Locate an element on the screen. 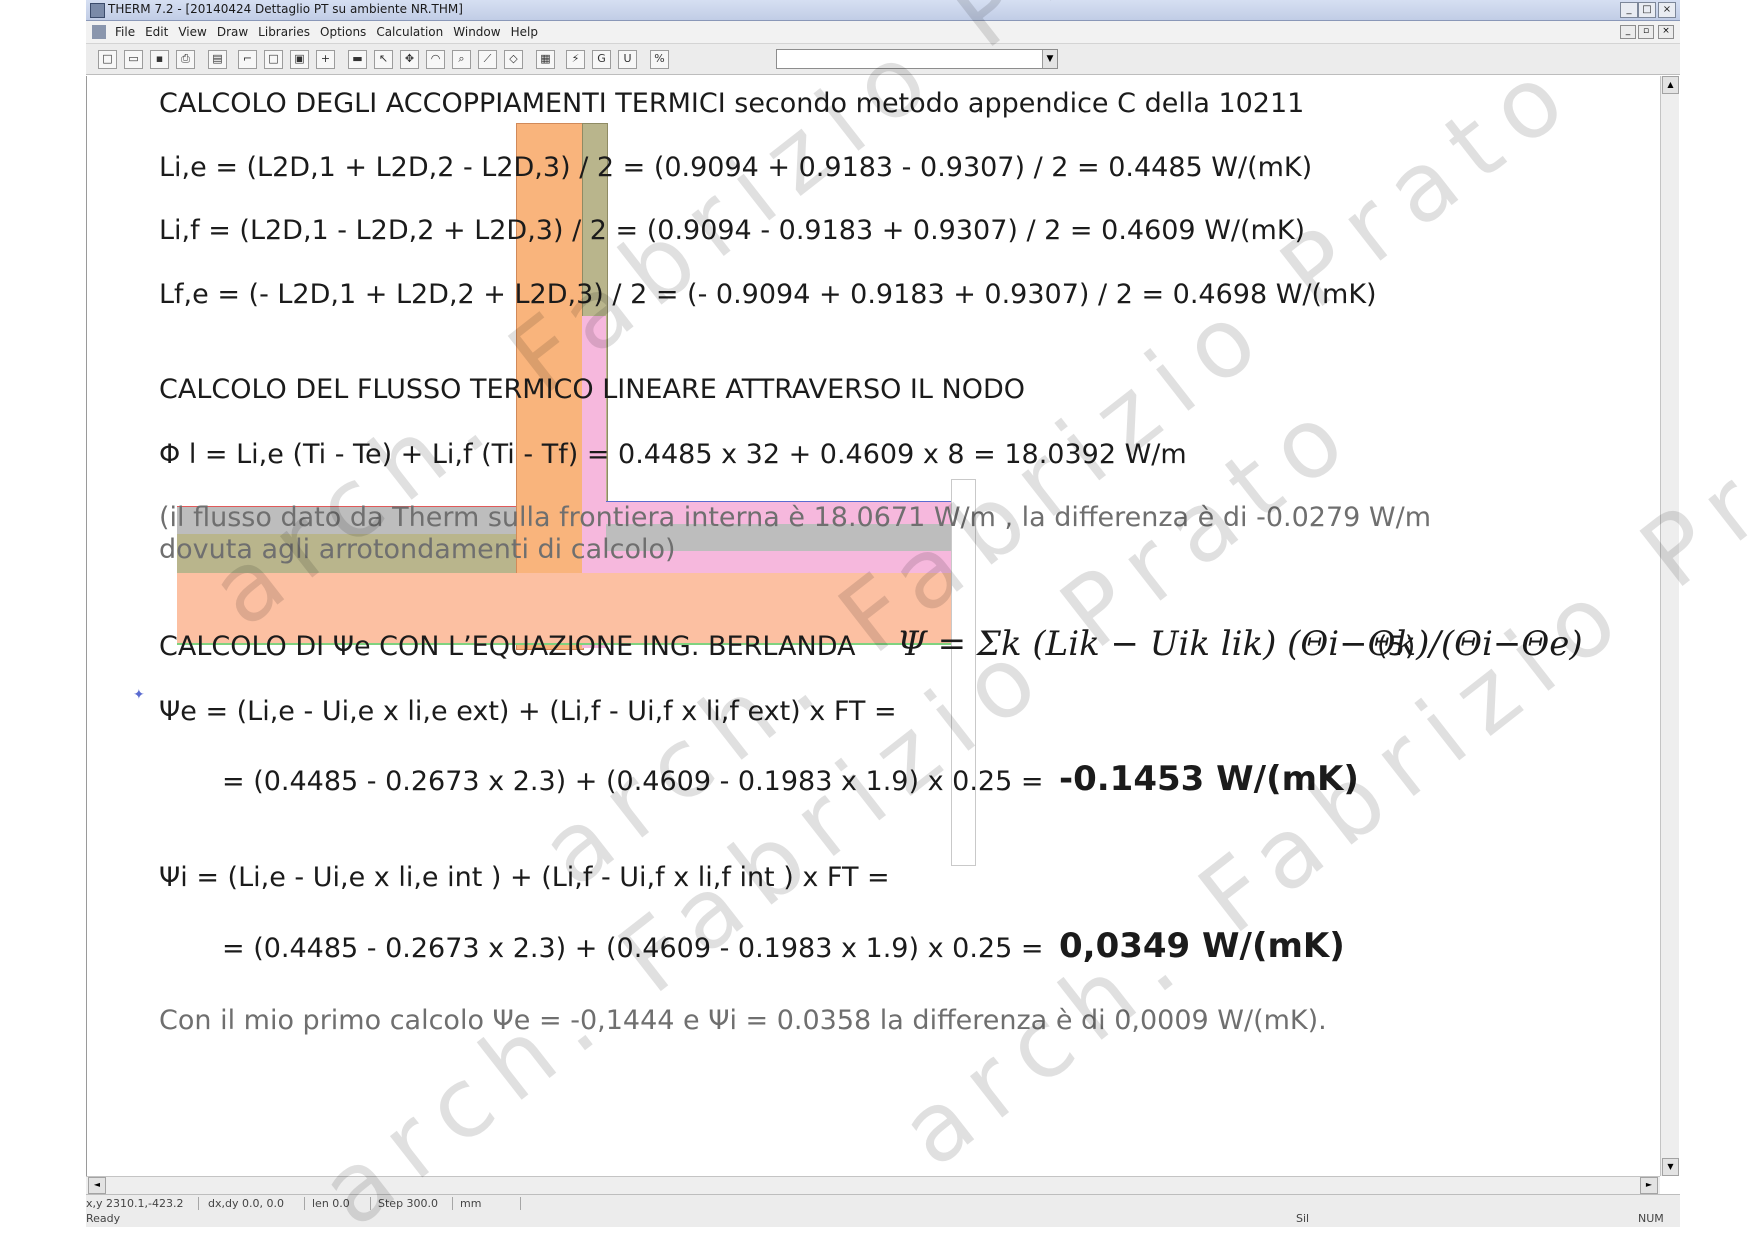  close-button: × is located at coordinates (1667, 10).